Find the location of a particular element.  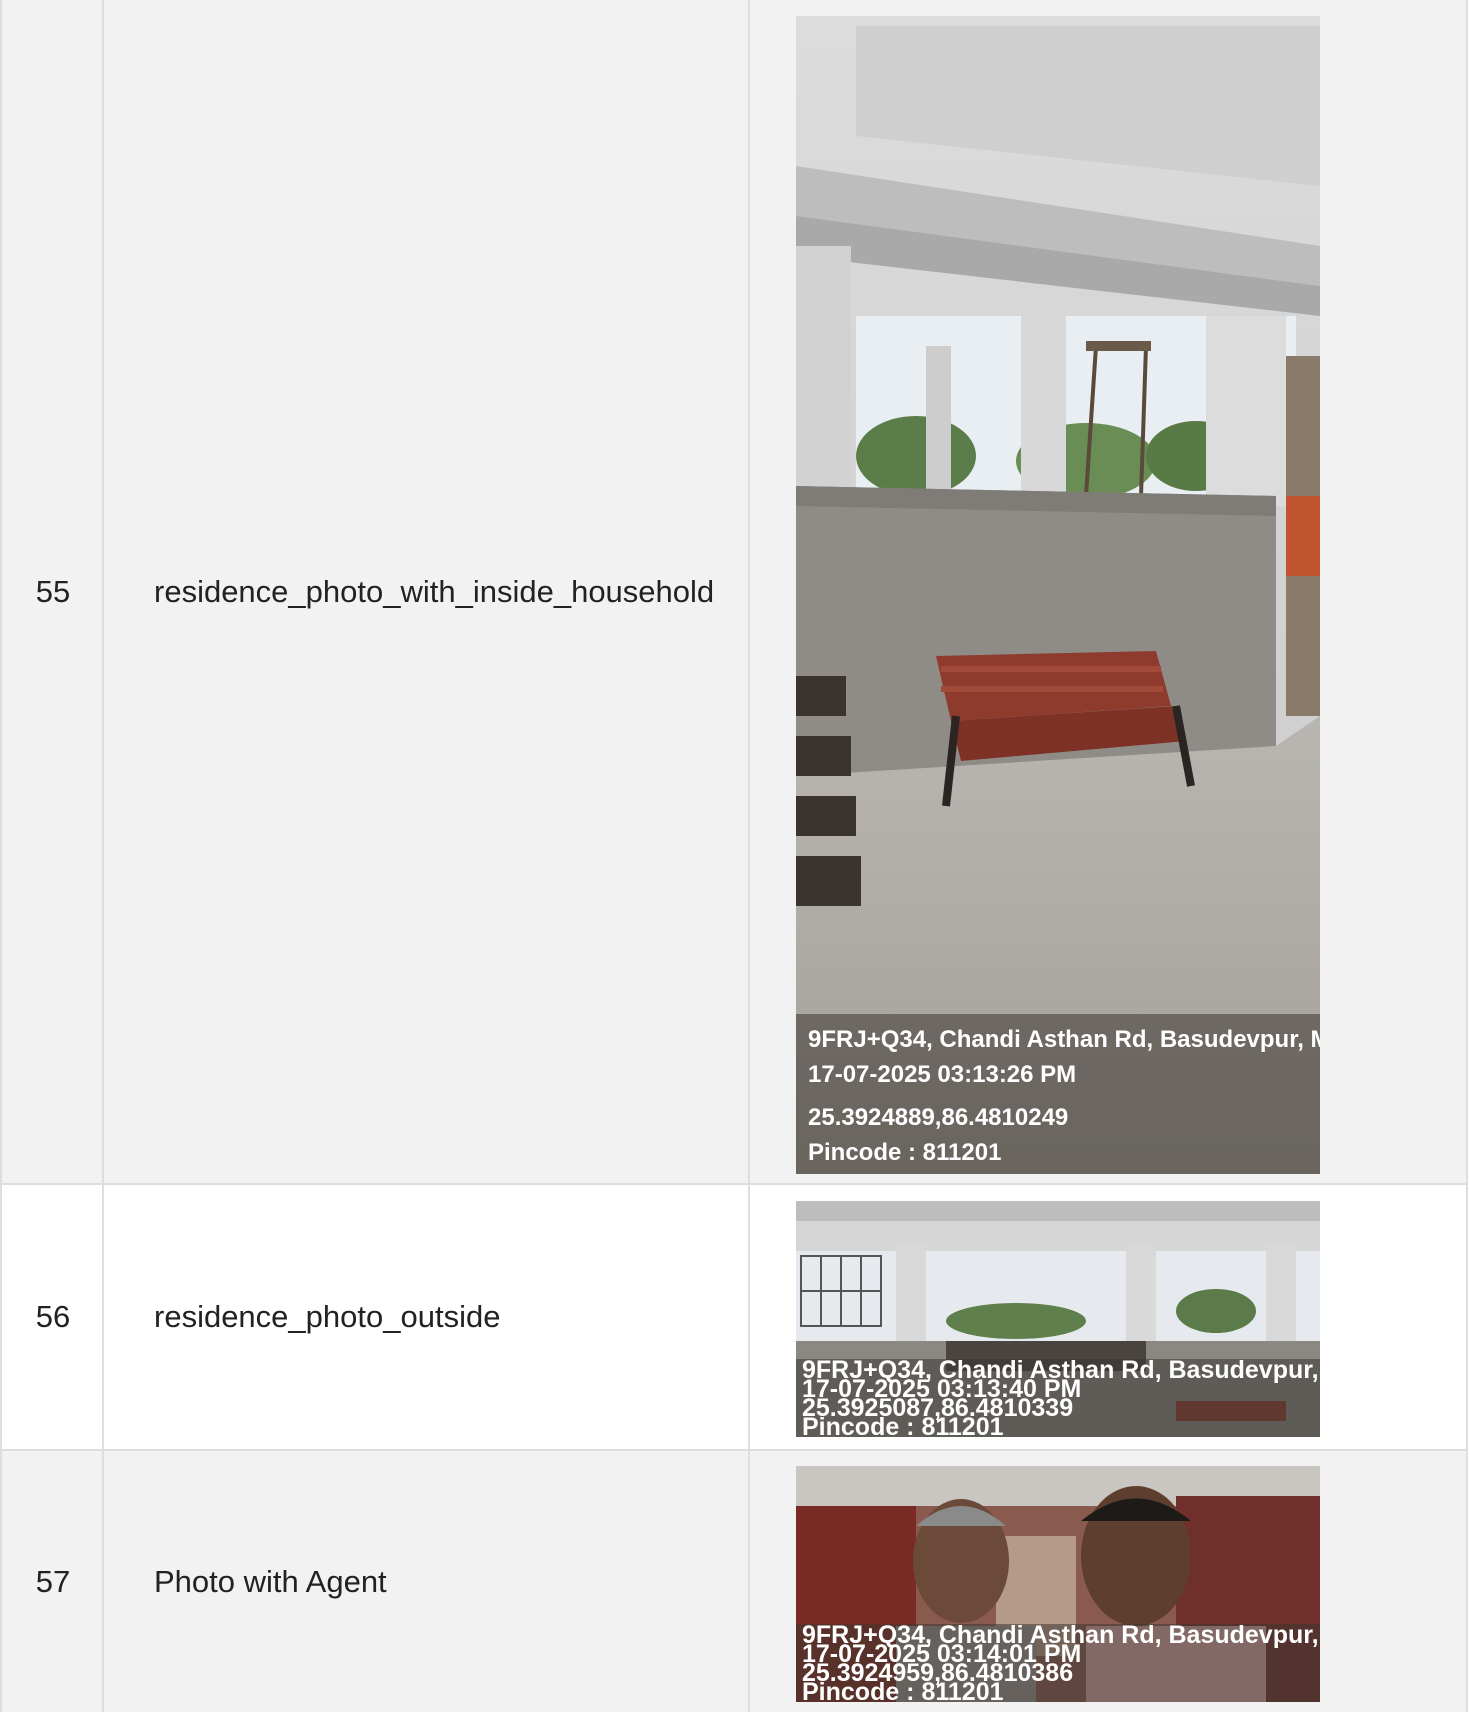

row-number-cell: 55 is located at coordinates (53, 591).